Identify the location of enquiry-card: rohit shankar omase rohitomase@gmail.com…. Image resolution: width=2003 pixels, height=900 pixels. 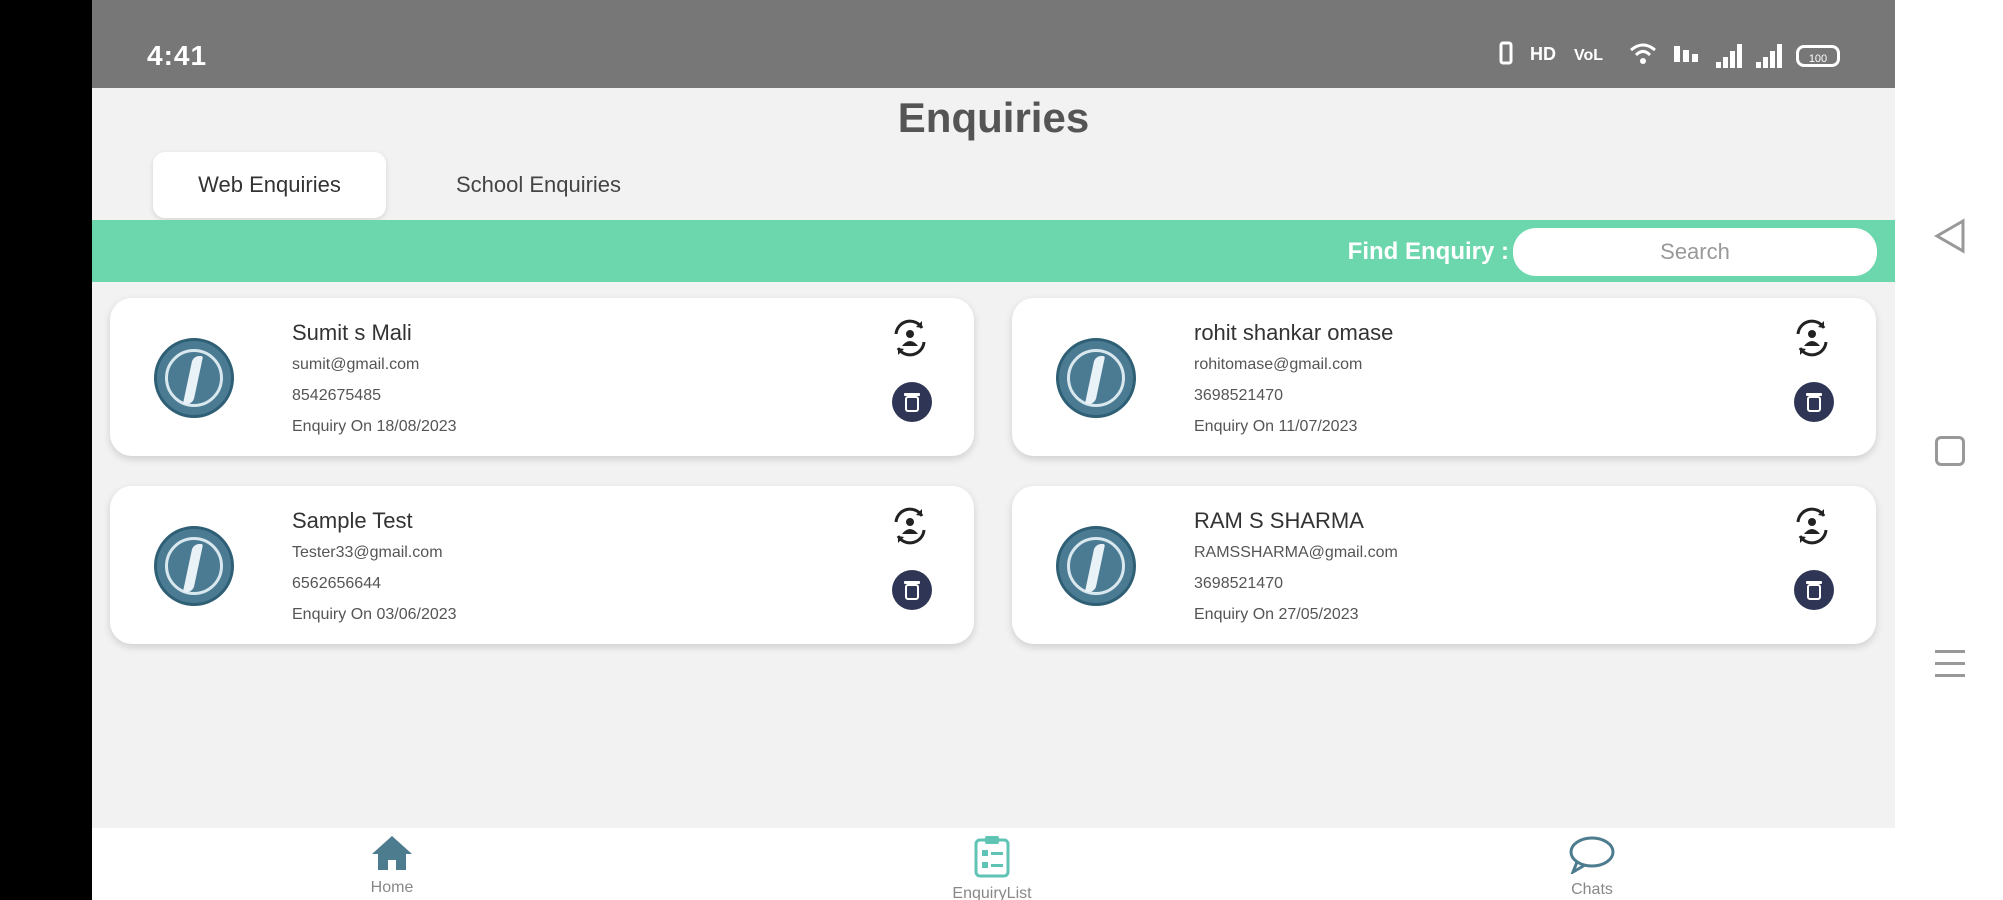
(1444, 377).